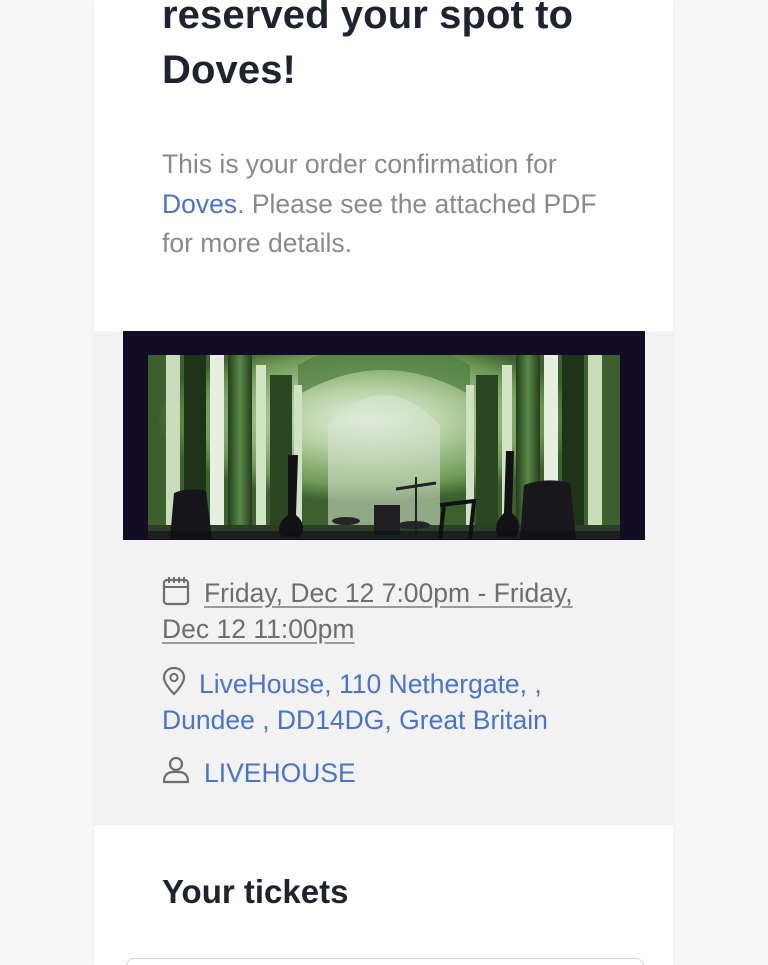 This screenshot has width=768, height=965. I want to click on concert-stage-image, so click(384, 447).